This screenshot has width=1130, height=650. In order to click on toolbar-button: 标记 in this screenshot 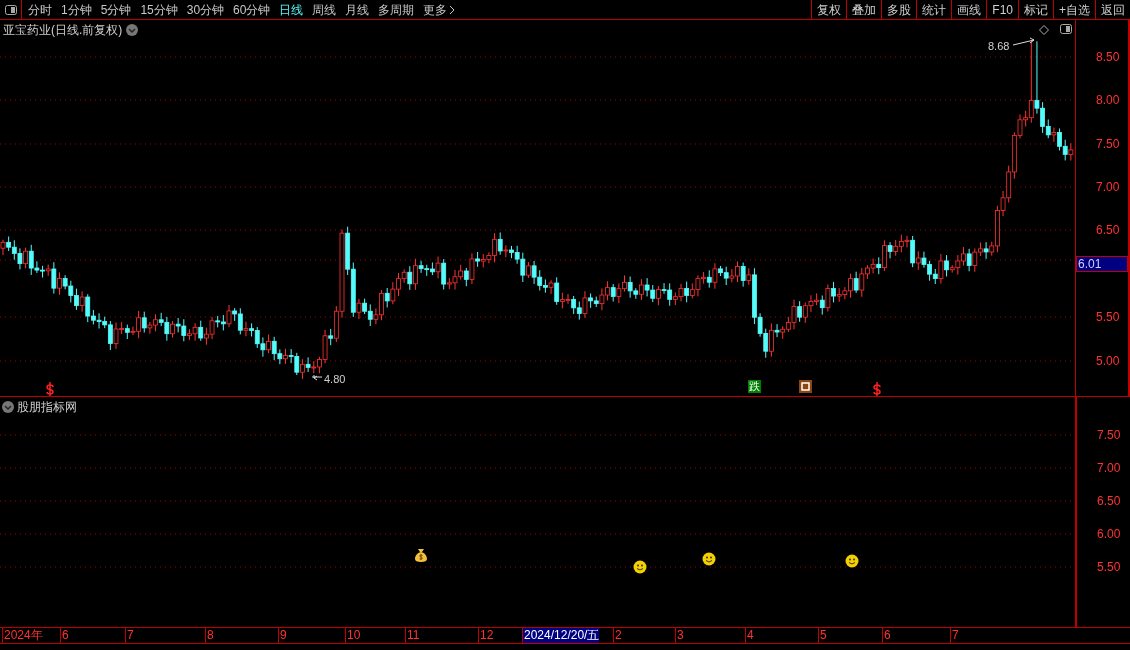, I will do `click(1035, 9)`.